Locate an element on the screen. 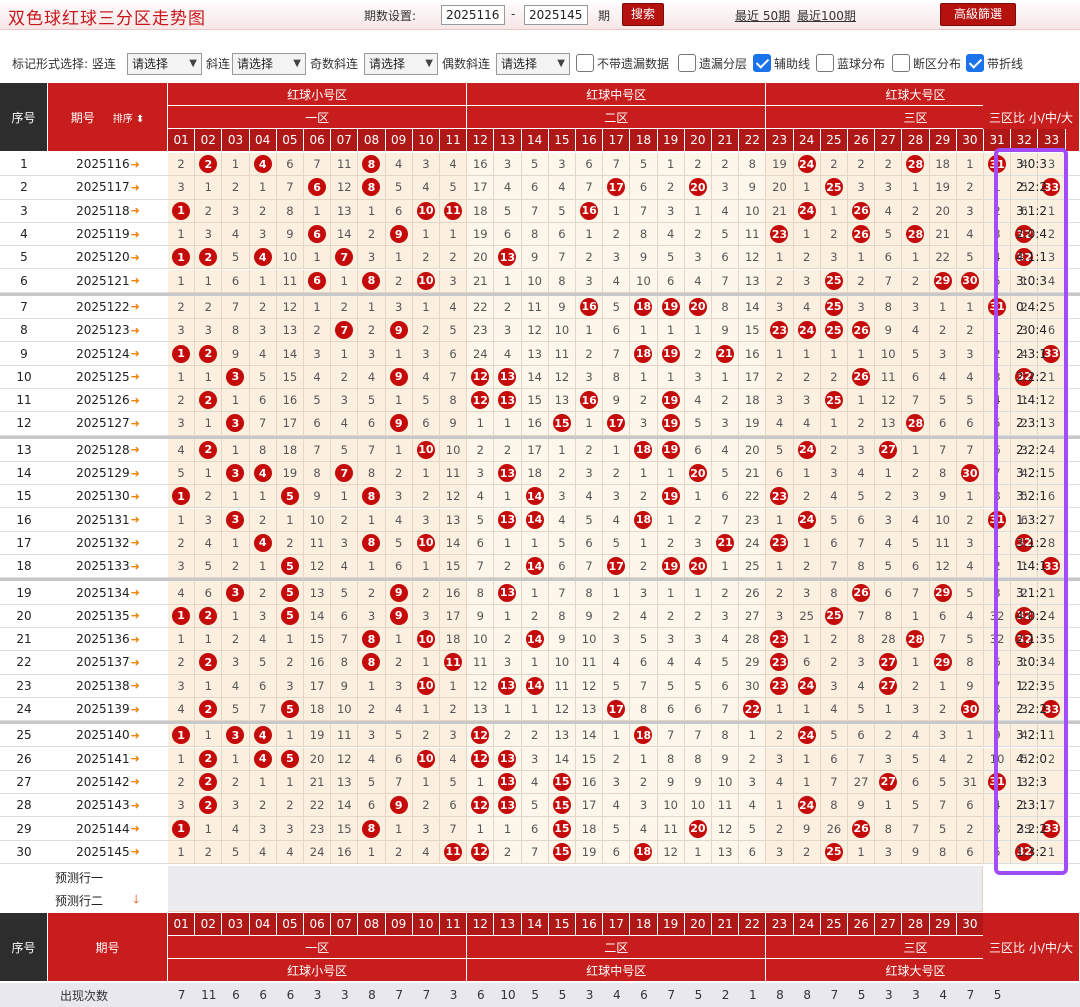  row-period: 2025141 ➜ is located at coordinates (108, 759).